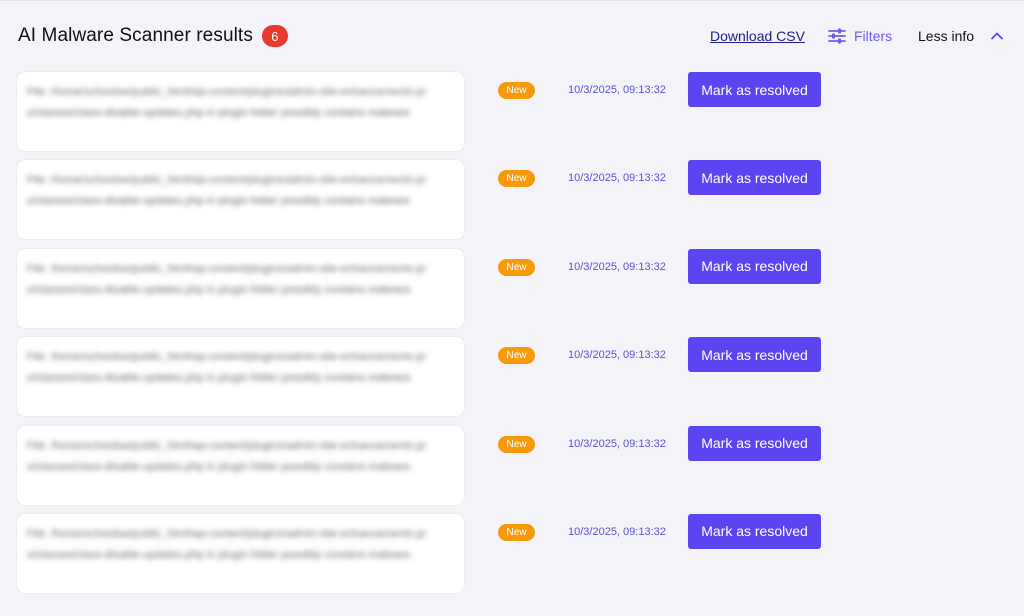  I want to click on title-group: AI Malware Scanner results 6, so click(153, 36).